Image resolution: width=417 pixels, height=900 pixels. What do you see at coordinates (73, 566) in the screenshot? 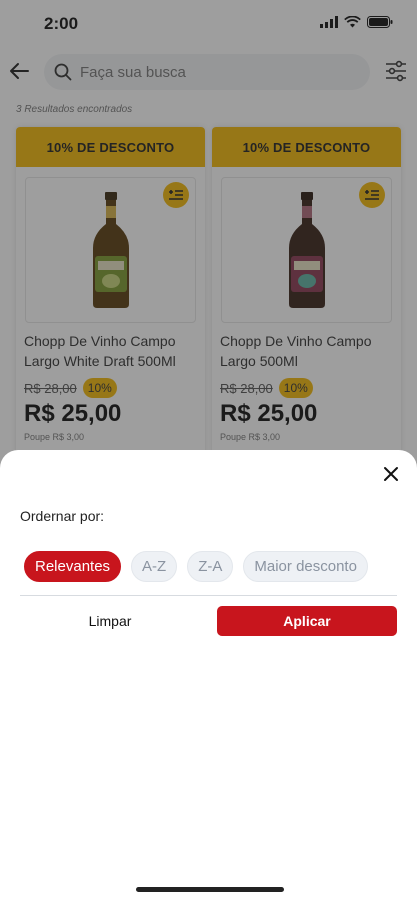
I see `sort-option-relevantes: Relevantes` at bounding box center [73, 566].